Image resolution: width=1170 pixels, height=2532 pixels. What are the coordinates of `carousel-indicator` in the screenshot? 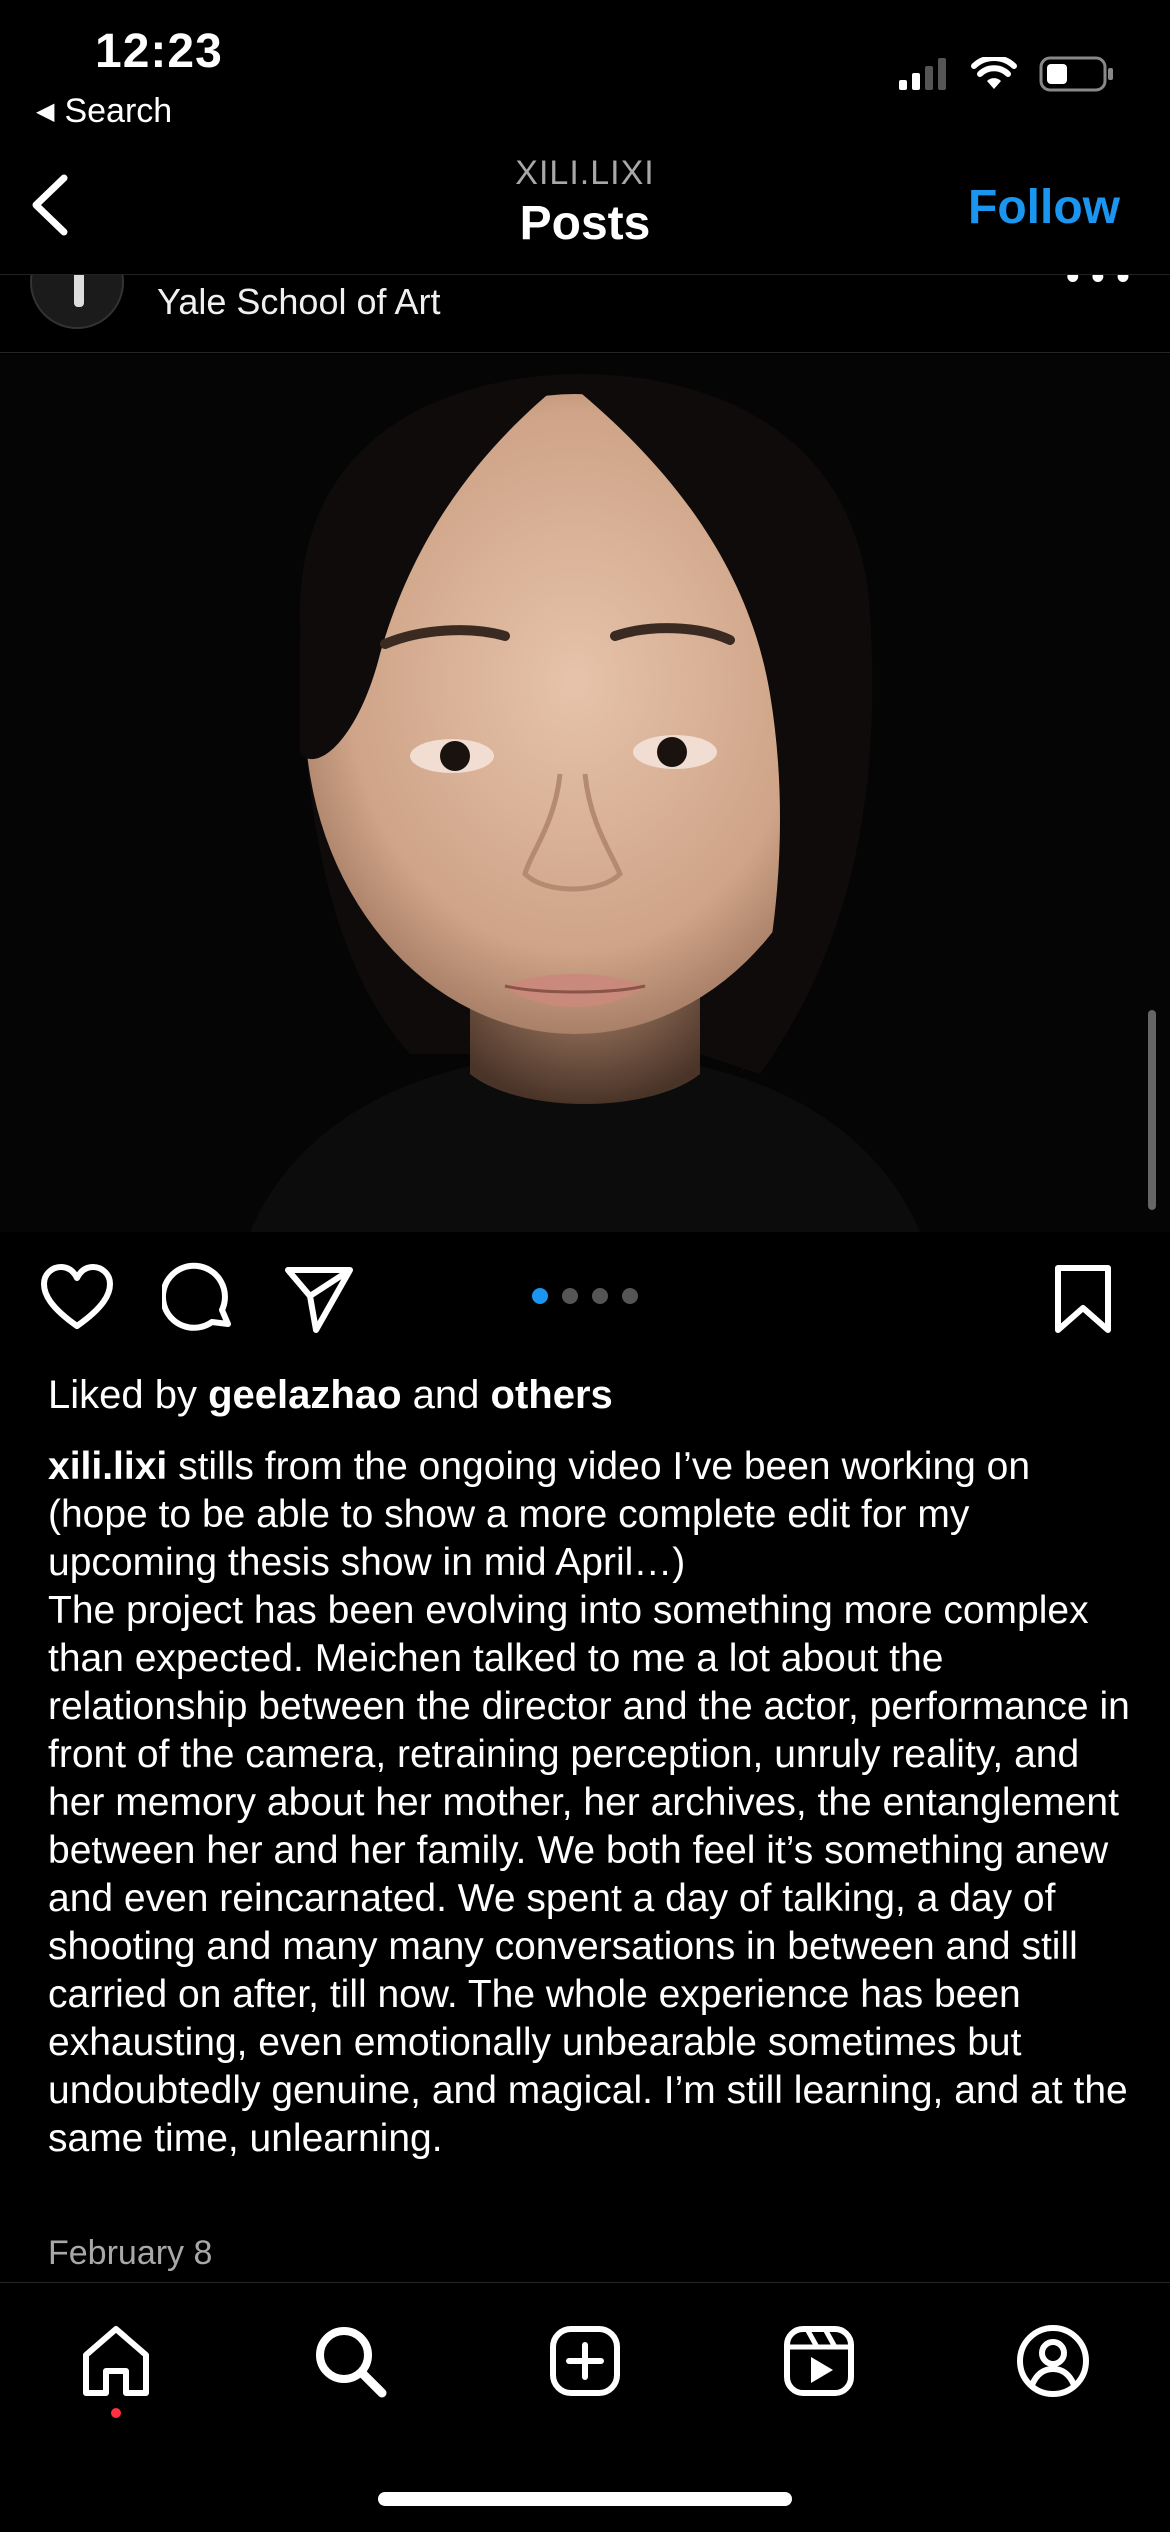 It's located at (585, 1296).